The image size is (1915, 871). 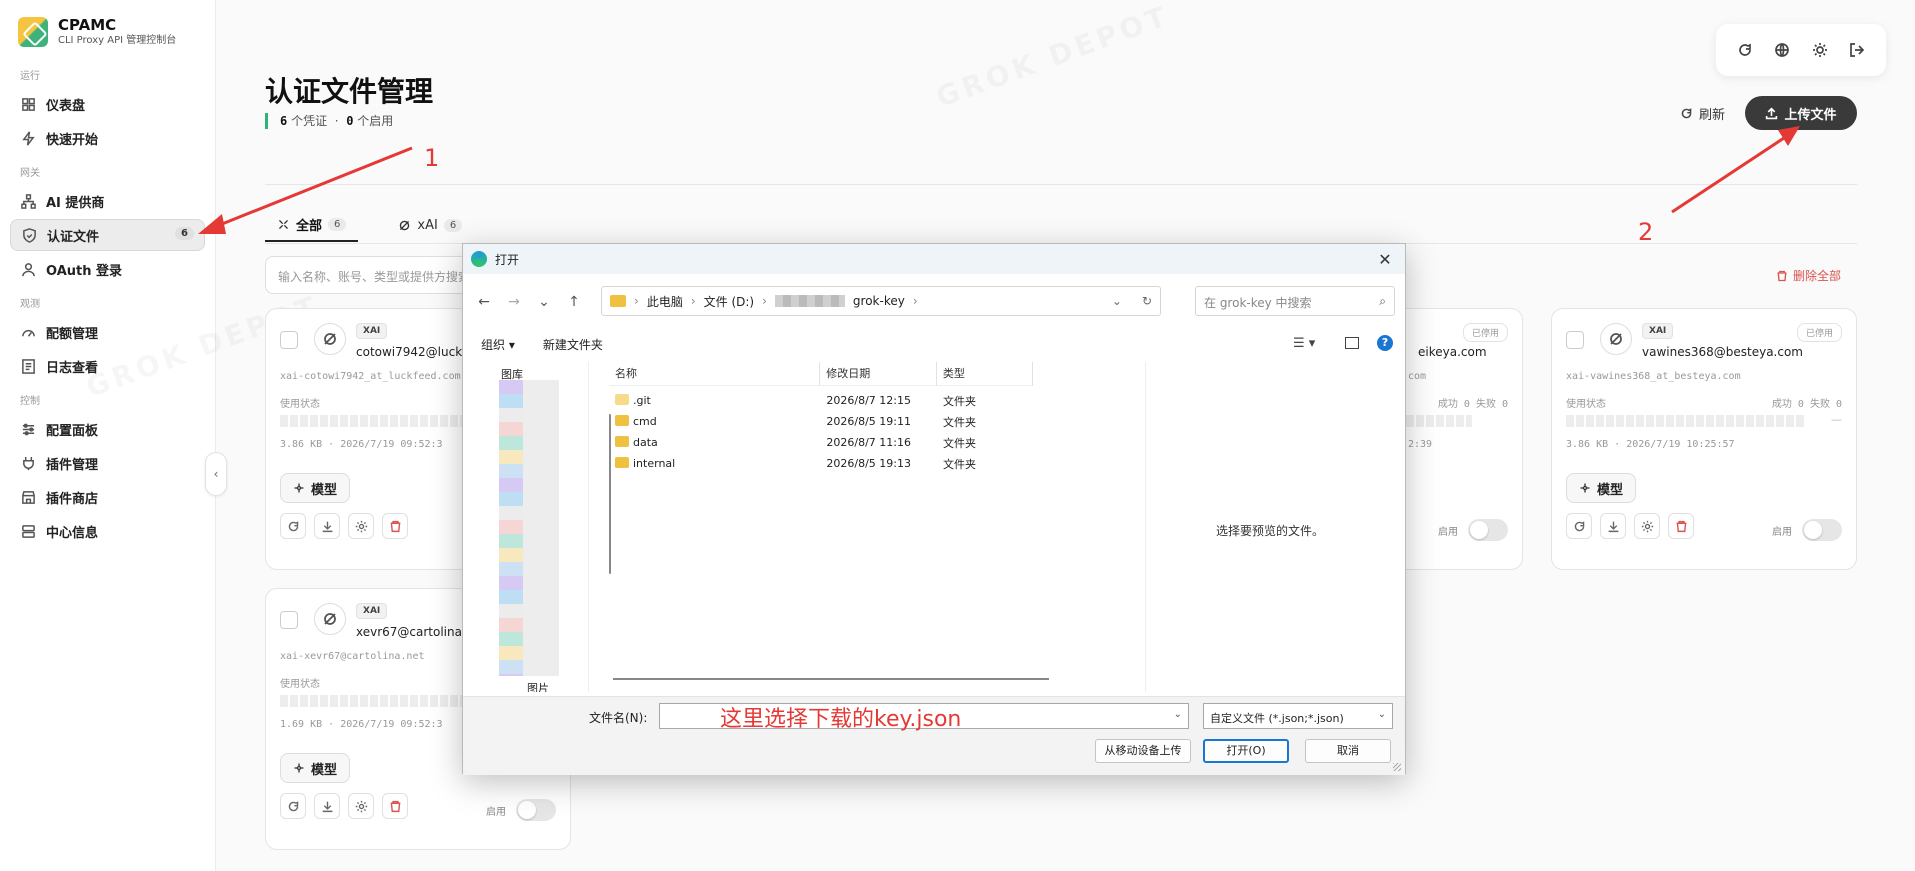 What do you see at coordinates (573, 344) in the screenshot?
I see `new-folder-button: 新建文件夹` at bounding box center [573, 344].